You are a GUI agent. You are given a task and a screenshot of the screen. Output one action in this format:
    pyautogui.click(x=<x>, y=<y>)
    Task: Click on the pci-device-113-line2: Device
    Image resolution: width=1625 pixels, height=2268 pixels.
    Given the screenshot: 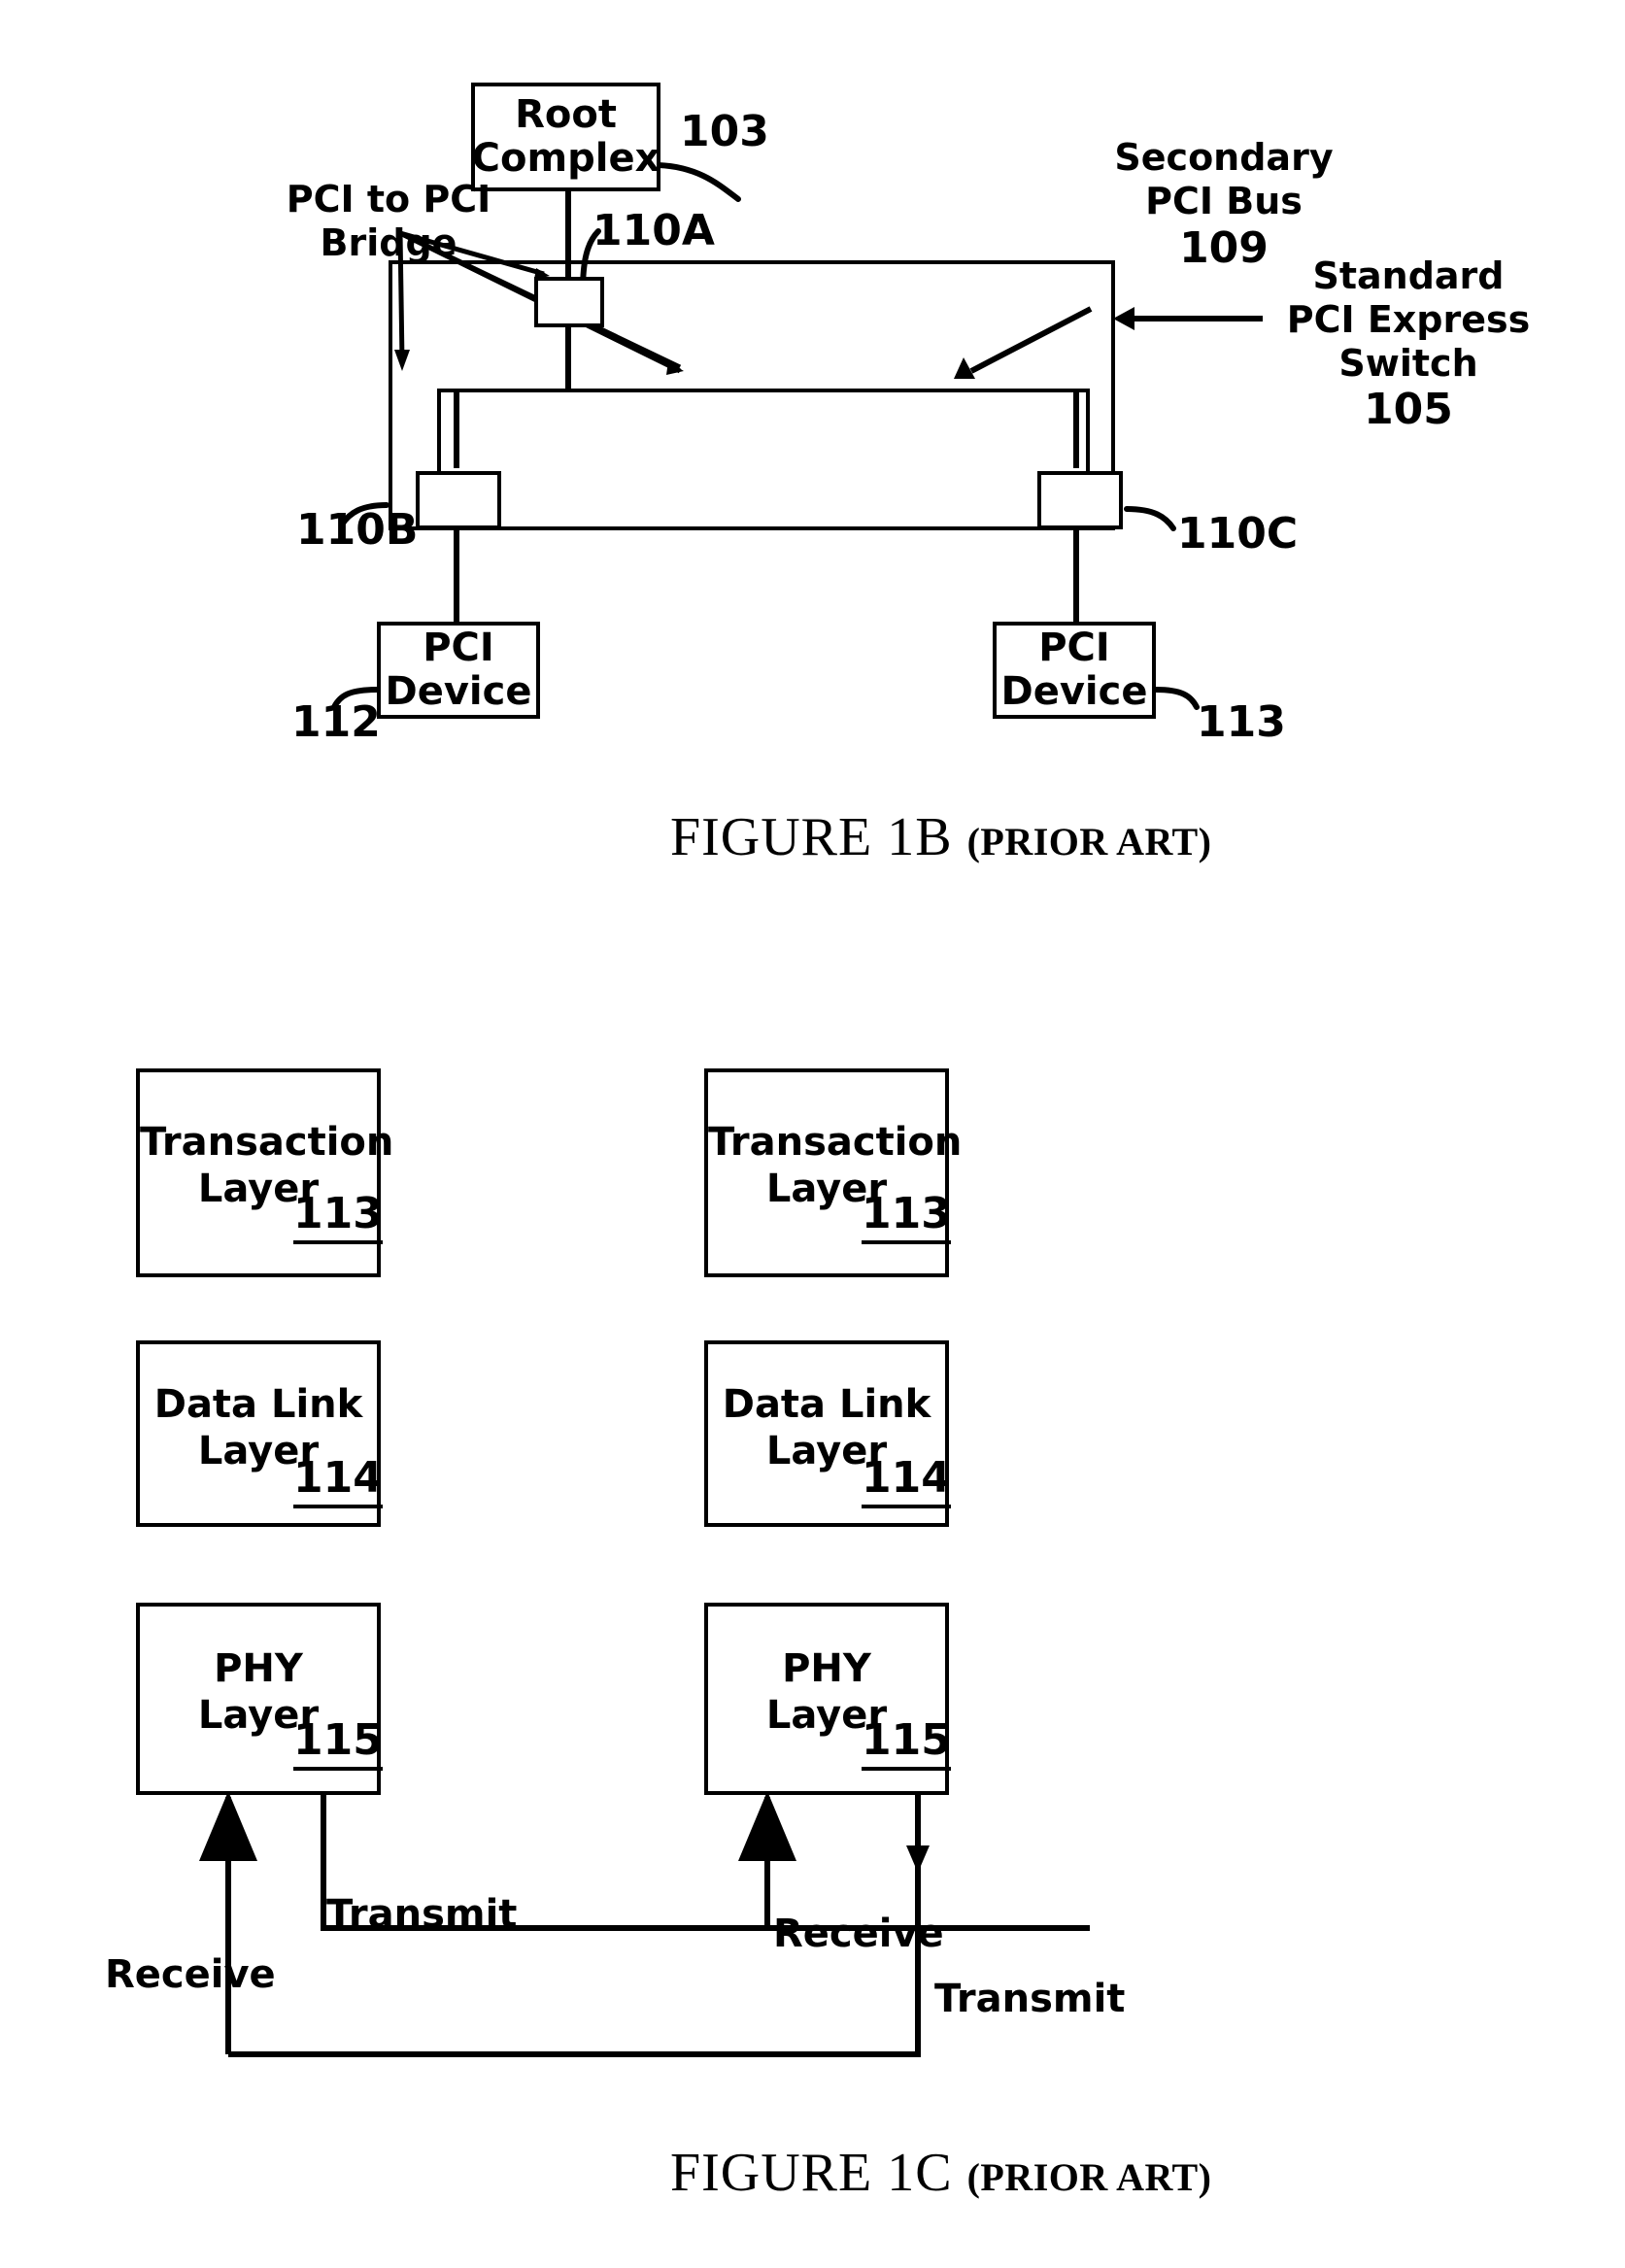 What is the action you would take?
    pyautogui.click(x=1074, y=691)
    